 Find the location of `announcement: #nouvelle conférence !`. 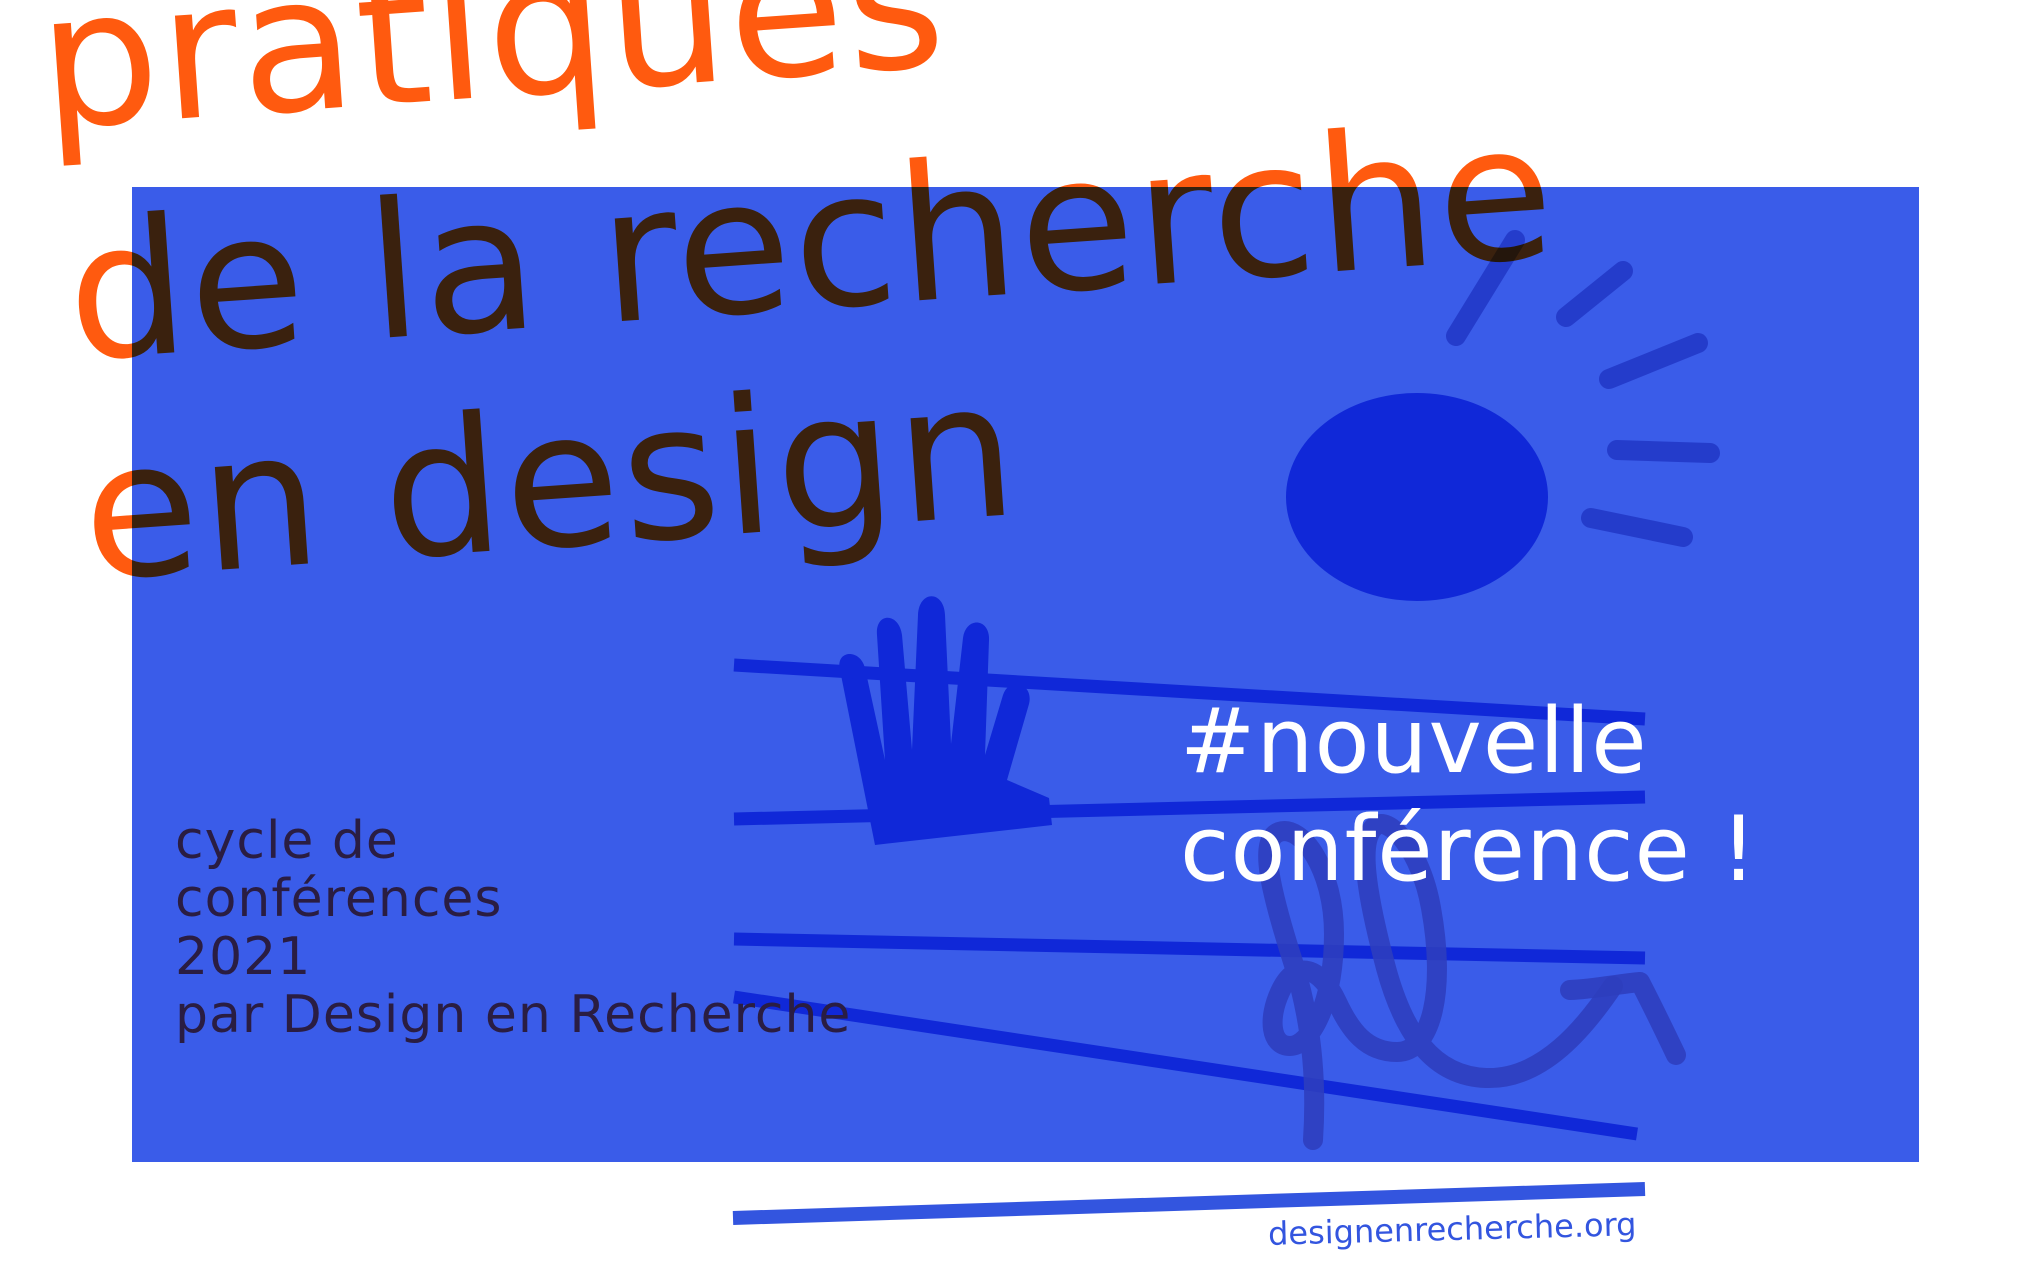

announcement: #nouvelle conférence ! is located at coordinates (1469, 798).